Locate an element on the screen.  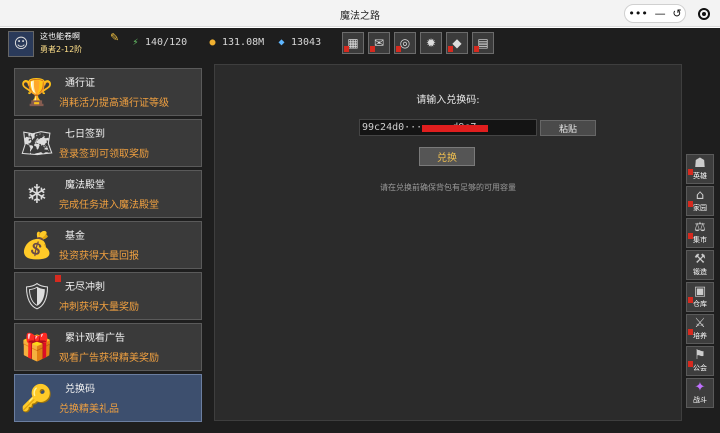
menu-item-endless-sprint: 🛡 无尽冲刺 冲刺获得大量奖励 is located at coordinates (108, 296).